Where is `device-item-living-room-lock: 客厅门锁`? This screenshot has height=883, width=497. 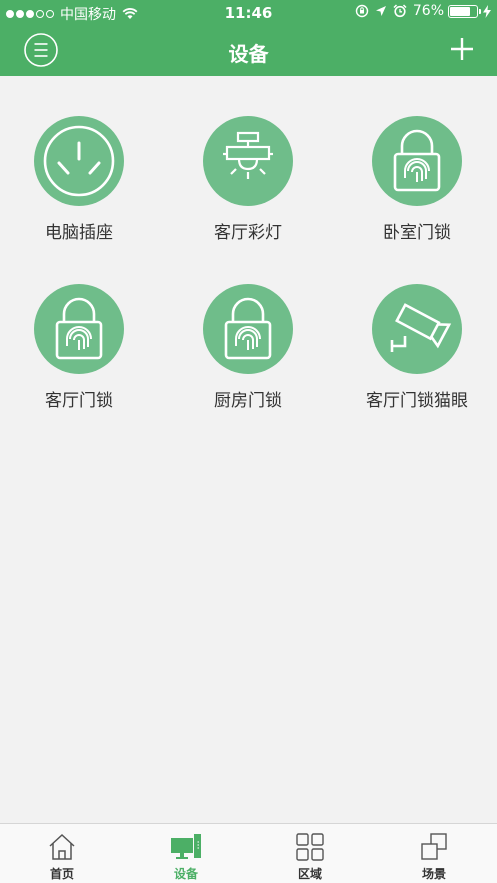
device-item-living-room-lock: 客厅门锁 is located at coordinates (79, 354).